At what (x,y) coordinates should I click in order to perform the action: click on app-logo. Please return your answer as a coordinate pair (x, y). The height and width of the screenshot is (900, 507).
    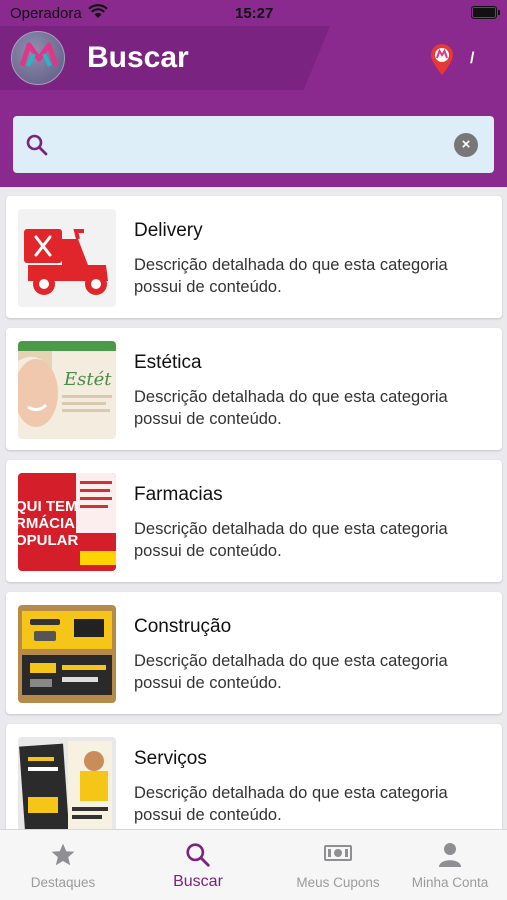
    Looking at the image, I should click on (38, 58).